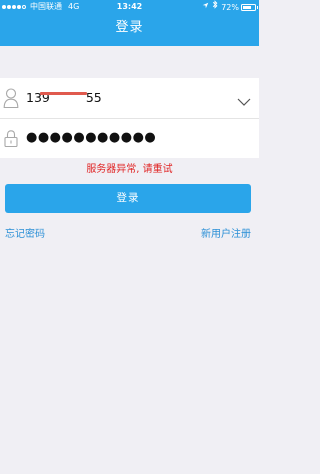 The width and height of the screenshot is (320, 474). I want to click on battery-level-fill, so click(247, 7).